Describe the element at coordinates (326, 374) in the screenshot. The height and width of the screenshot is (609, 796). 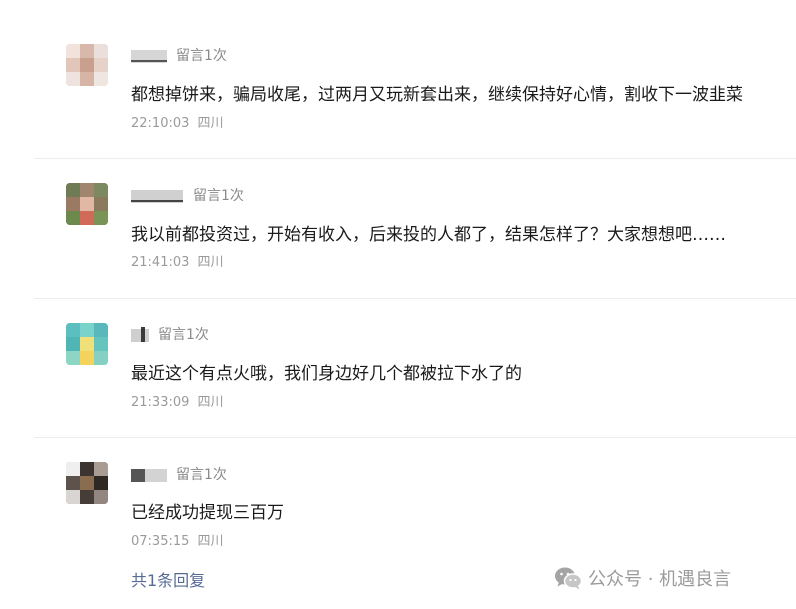
I see `comment-text: 最近这个有点火哦，我们身边好几个都被拉下水了的` at that location.